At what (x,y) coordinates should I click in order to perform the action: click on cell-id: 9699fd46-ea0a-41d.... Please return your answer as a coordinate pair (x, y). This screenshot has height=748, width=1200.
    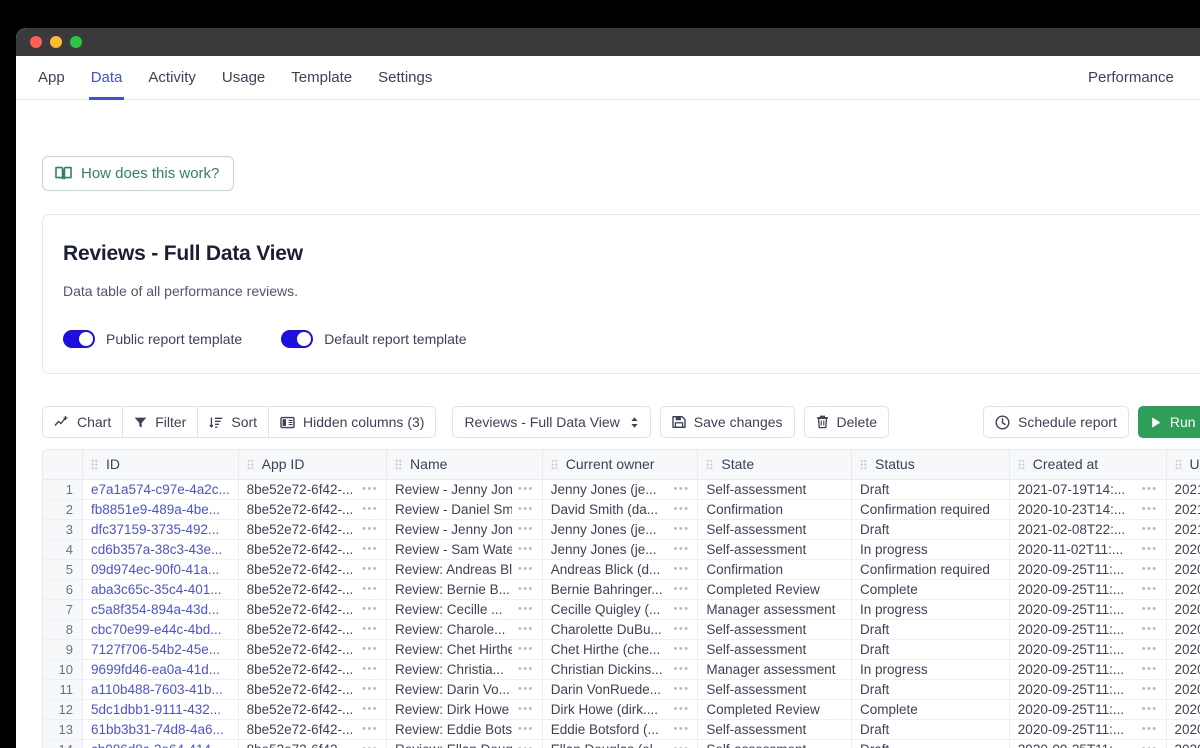
    Looking at the image, I should click on (160, 669).